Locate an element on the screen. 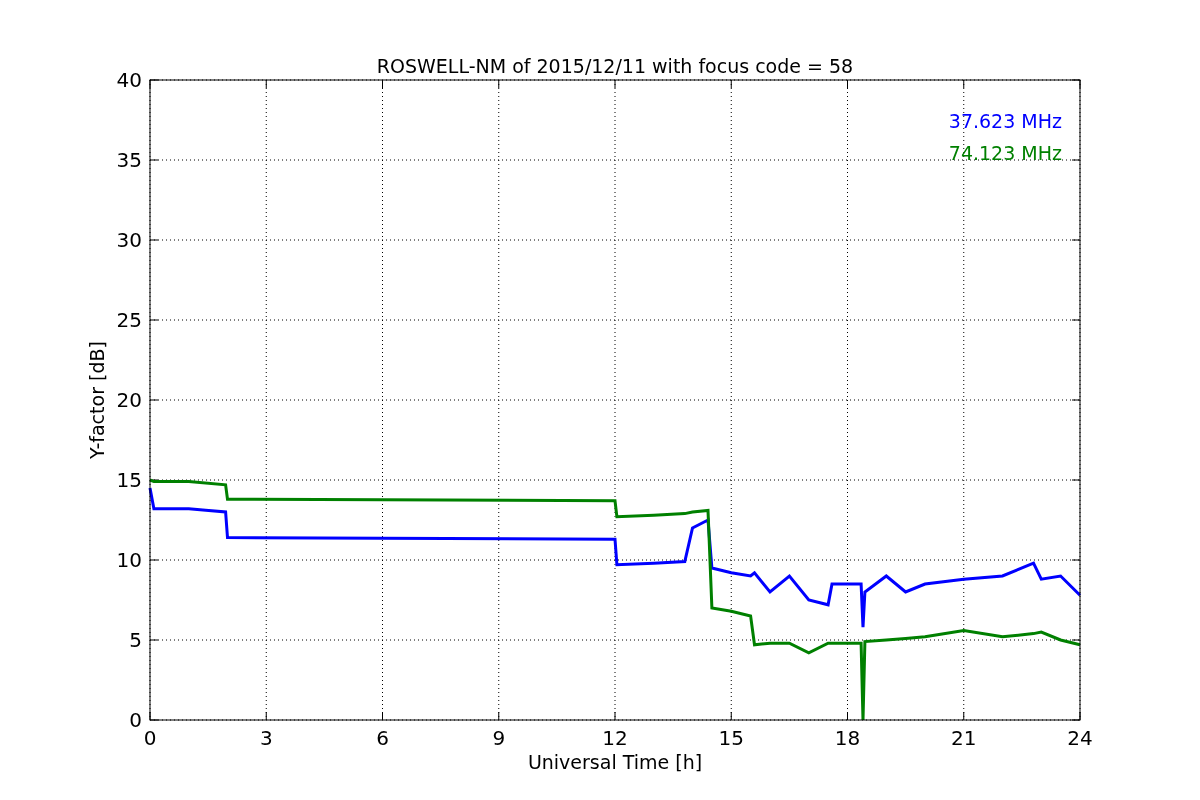 This screenshot has height=800, width=1200. legend-label: 37.623 MHz is located at coordinates (1005, 121).